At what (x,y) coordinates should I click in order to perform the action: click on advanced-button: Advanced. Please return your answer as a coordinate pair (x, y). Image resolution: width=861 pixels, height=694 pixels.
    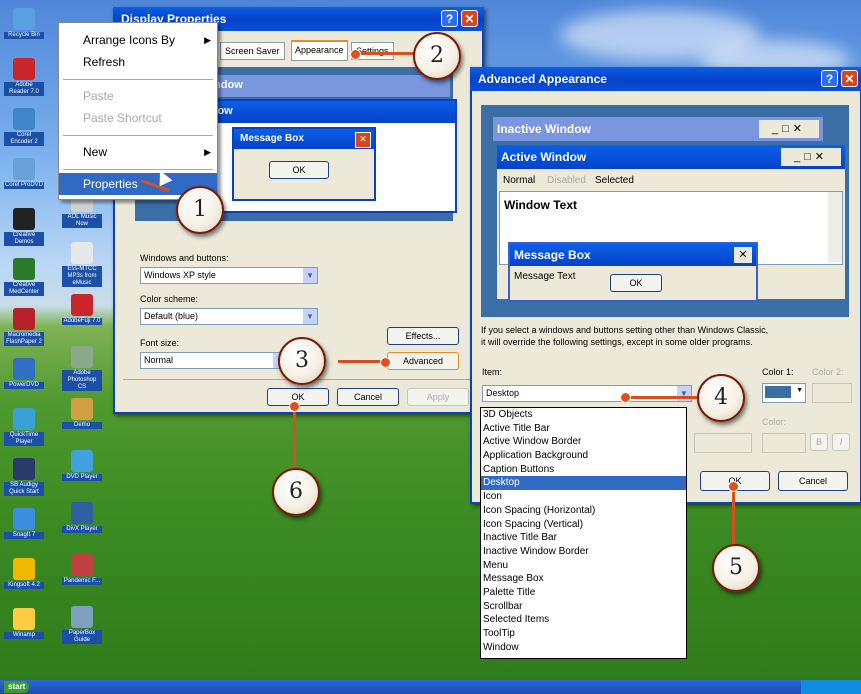
    Looking at the image, I should click on (423, 361).